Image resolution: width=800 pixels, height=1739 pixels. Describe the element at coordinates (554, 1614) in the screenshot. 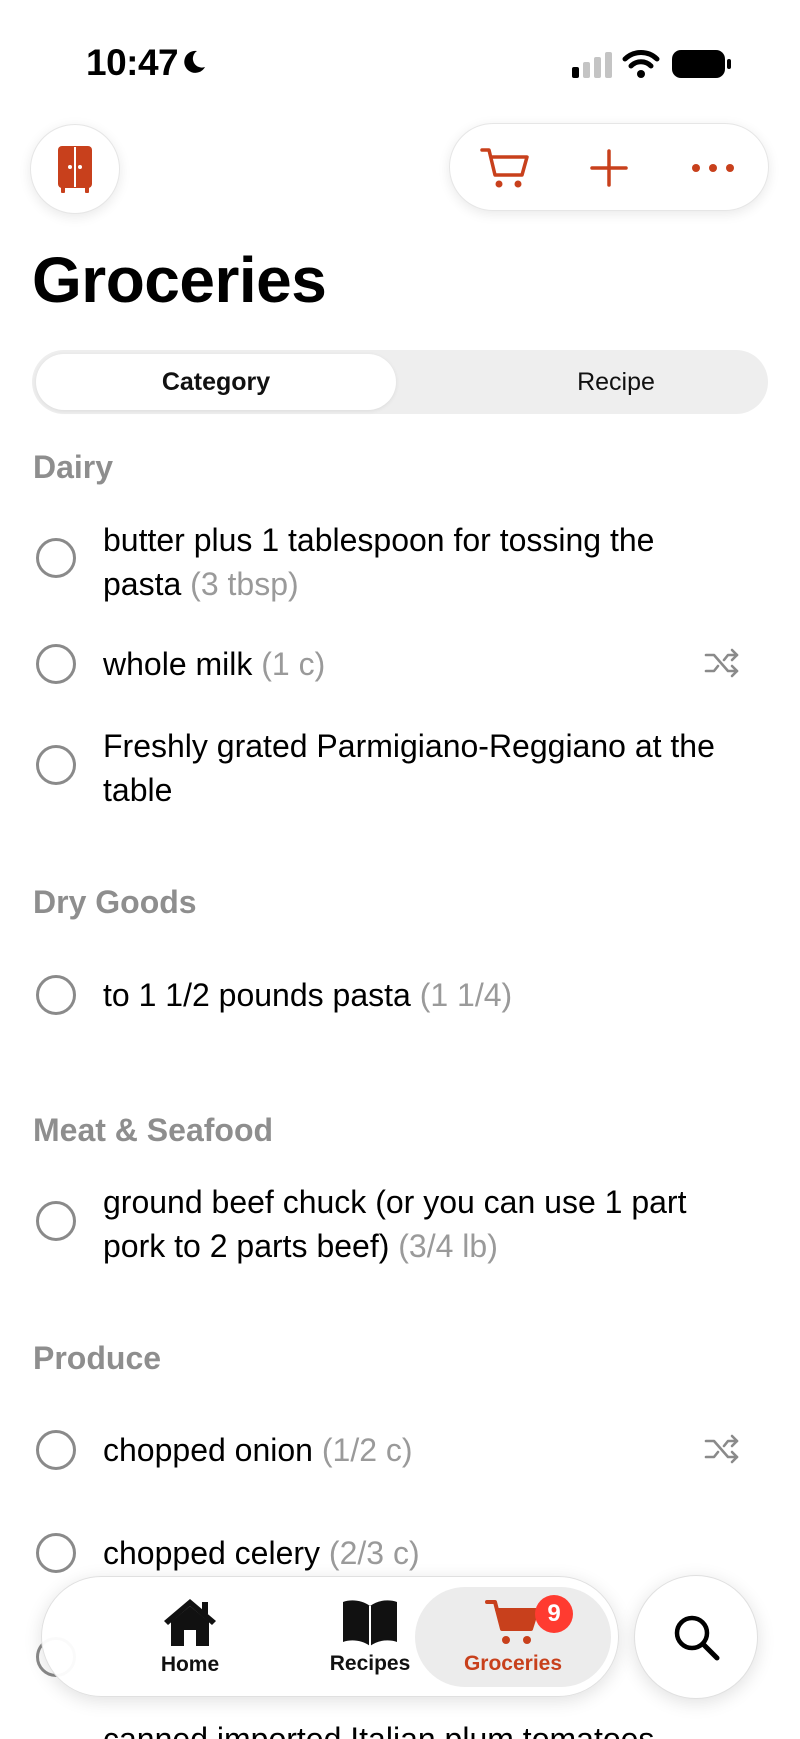

I see `cart-count-badge: 9` at that location.